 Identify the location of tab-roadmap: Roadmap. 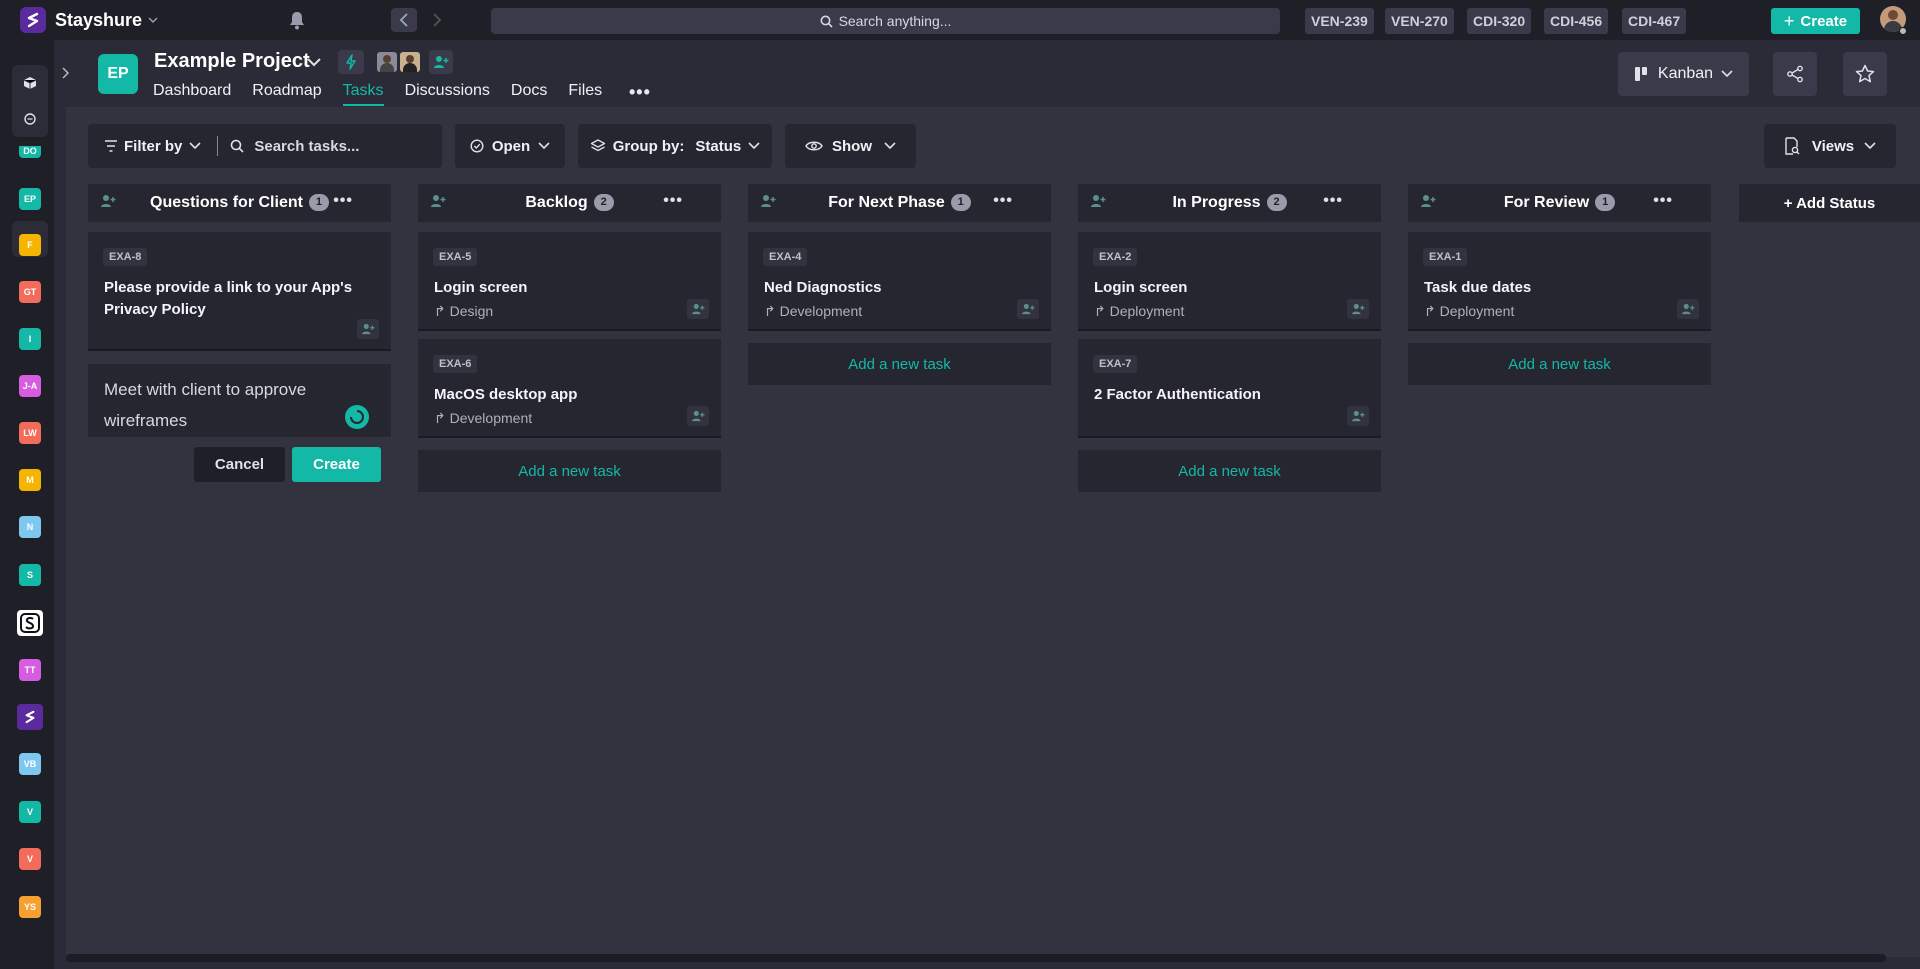
(286, 94).